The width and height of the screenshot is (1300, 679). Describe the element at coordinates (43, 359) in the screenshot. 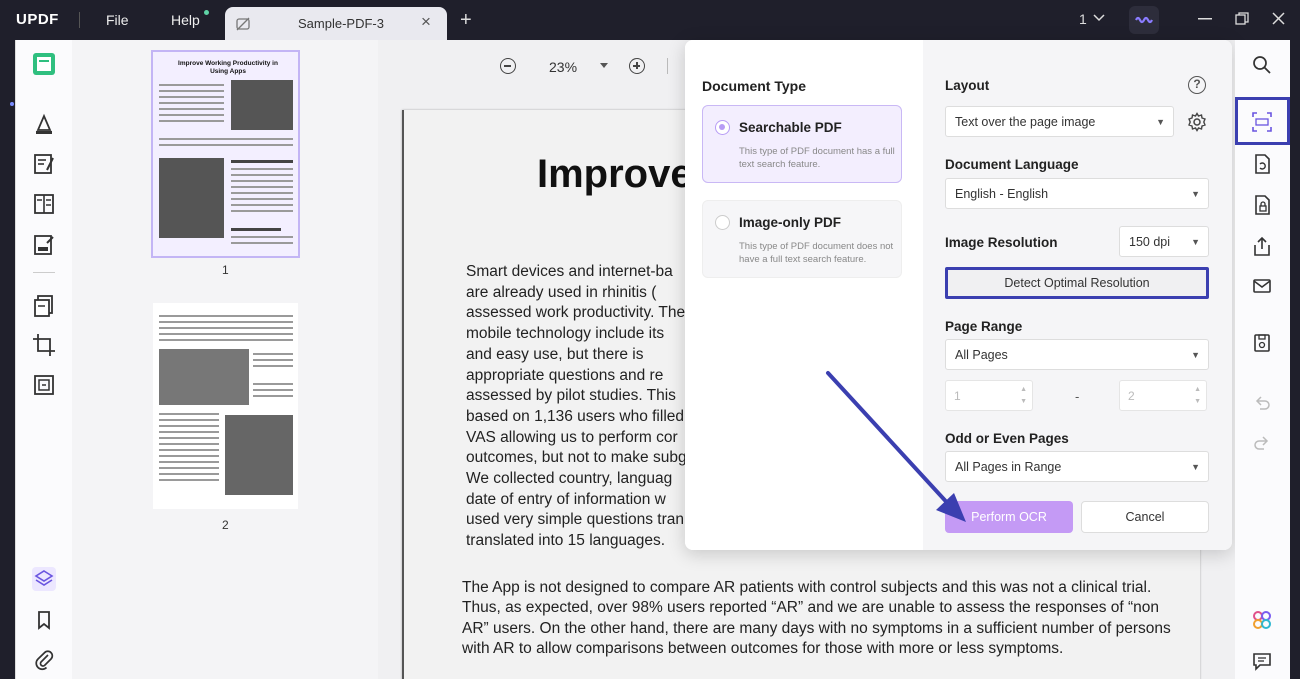

I see `left-tool-rail` at that location.